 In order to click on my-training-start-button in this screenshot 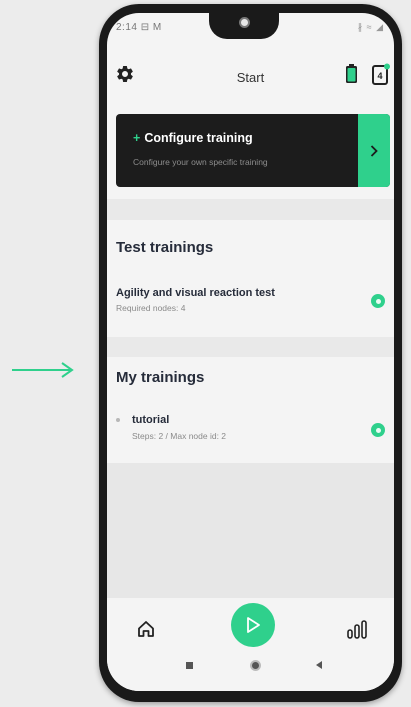, I will do `click(378, 430)`.